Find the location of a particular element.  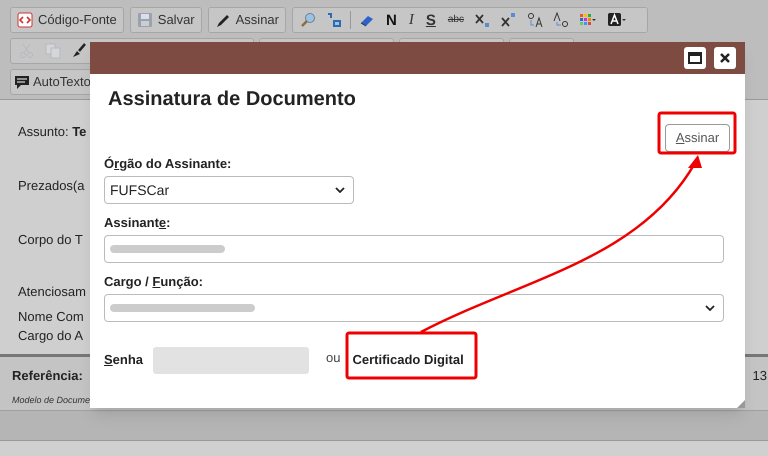

subscript-icon is located at coordinates (482, 20).